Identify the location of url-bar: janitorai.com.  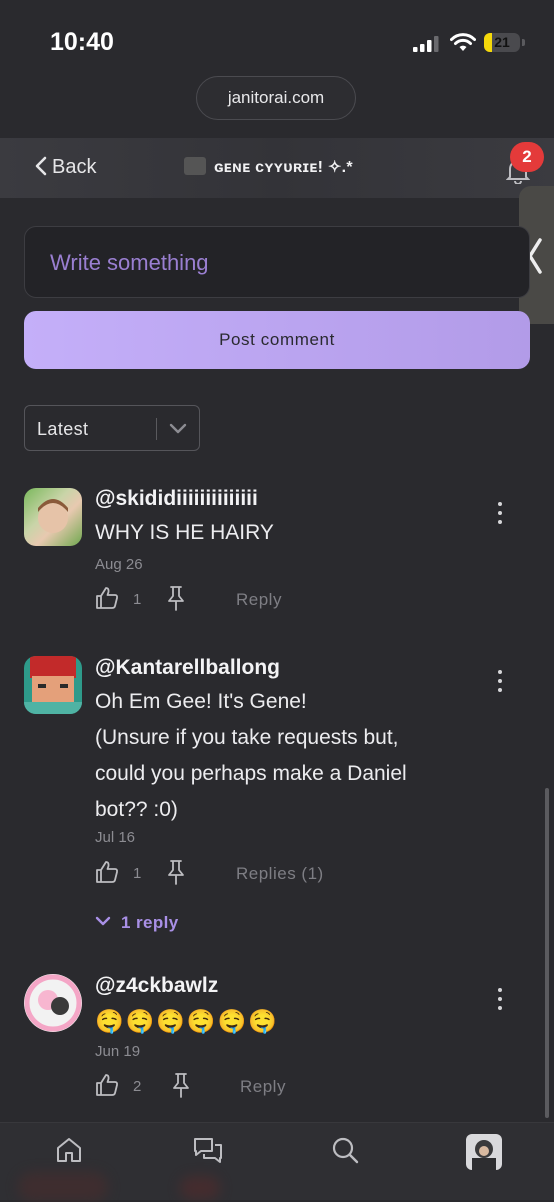
(276, 98).